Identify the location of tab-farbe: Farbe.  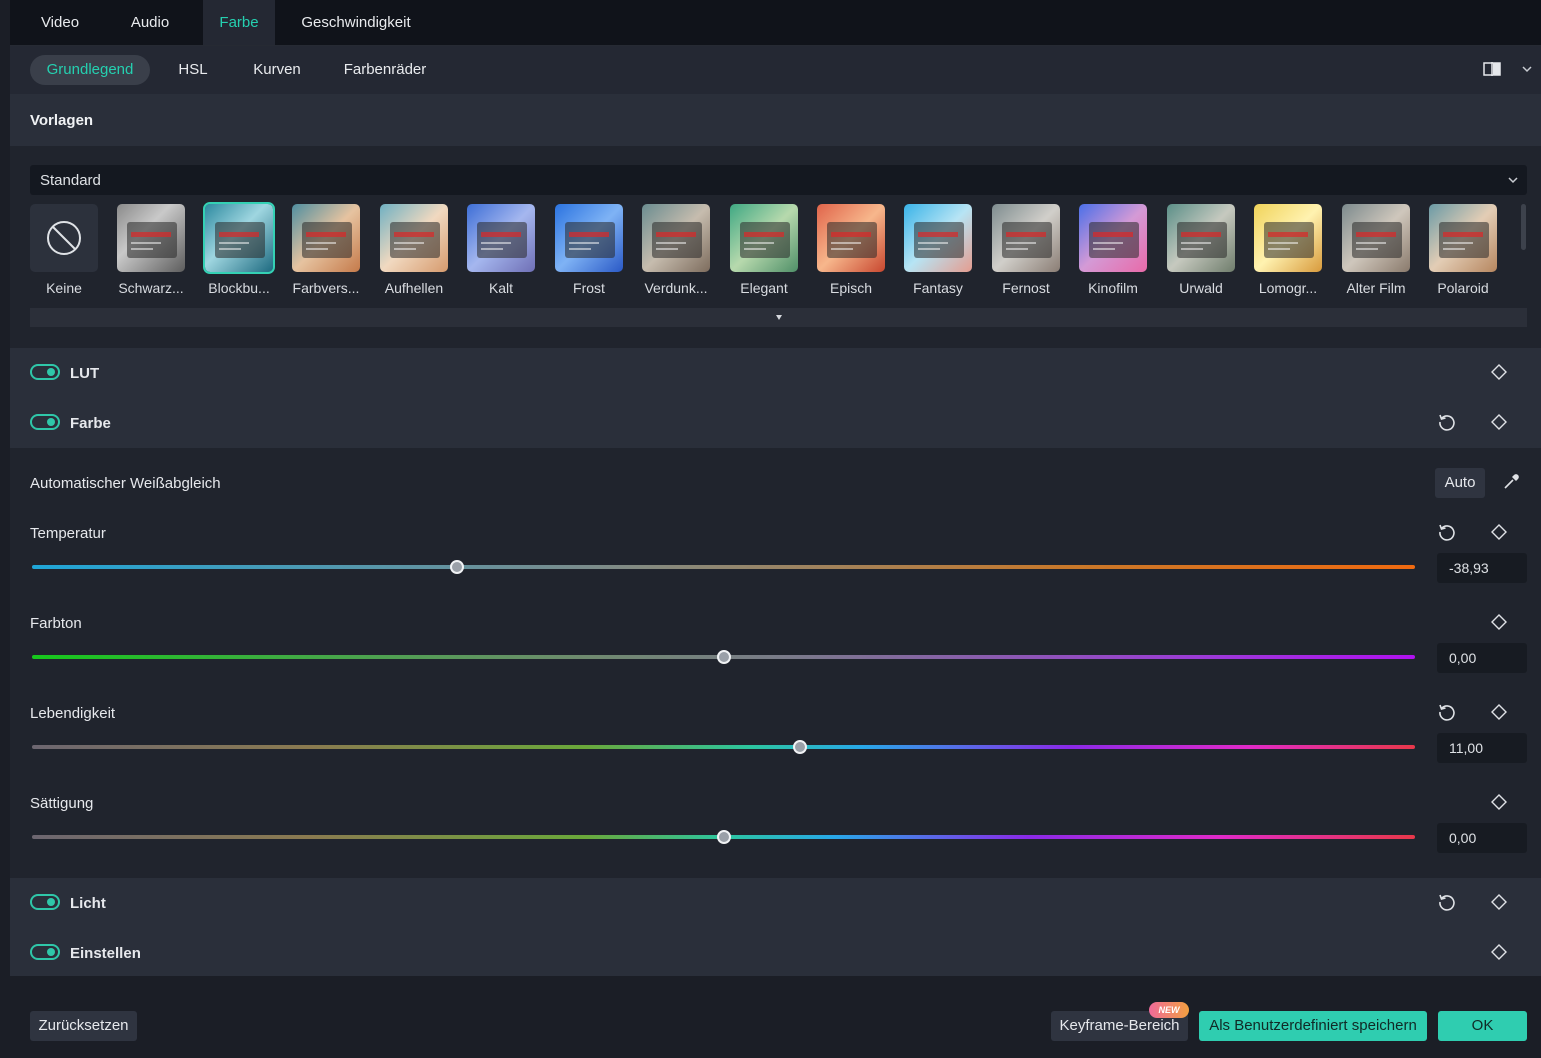
(239, 22).